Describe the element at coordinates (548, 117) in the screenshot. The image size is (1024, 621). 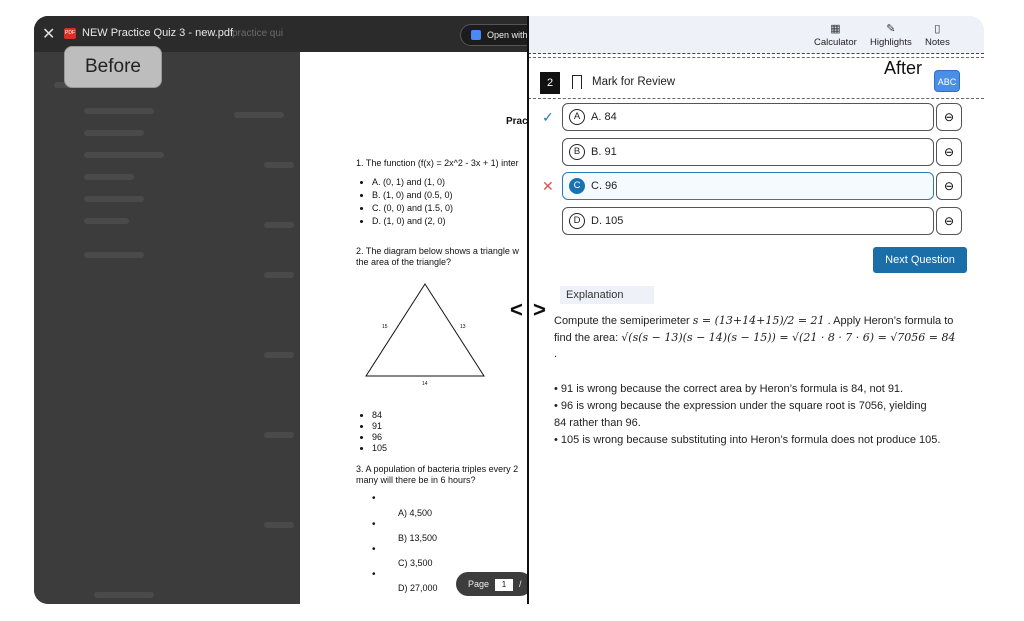
I see `correct-check-icon: ✓` at that location.